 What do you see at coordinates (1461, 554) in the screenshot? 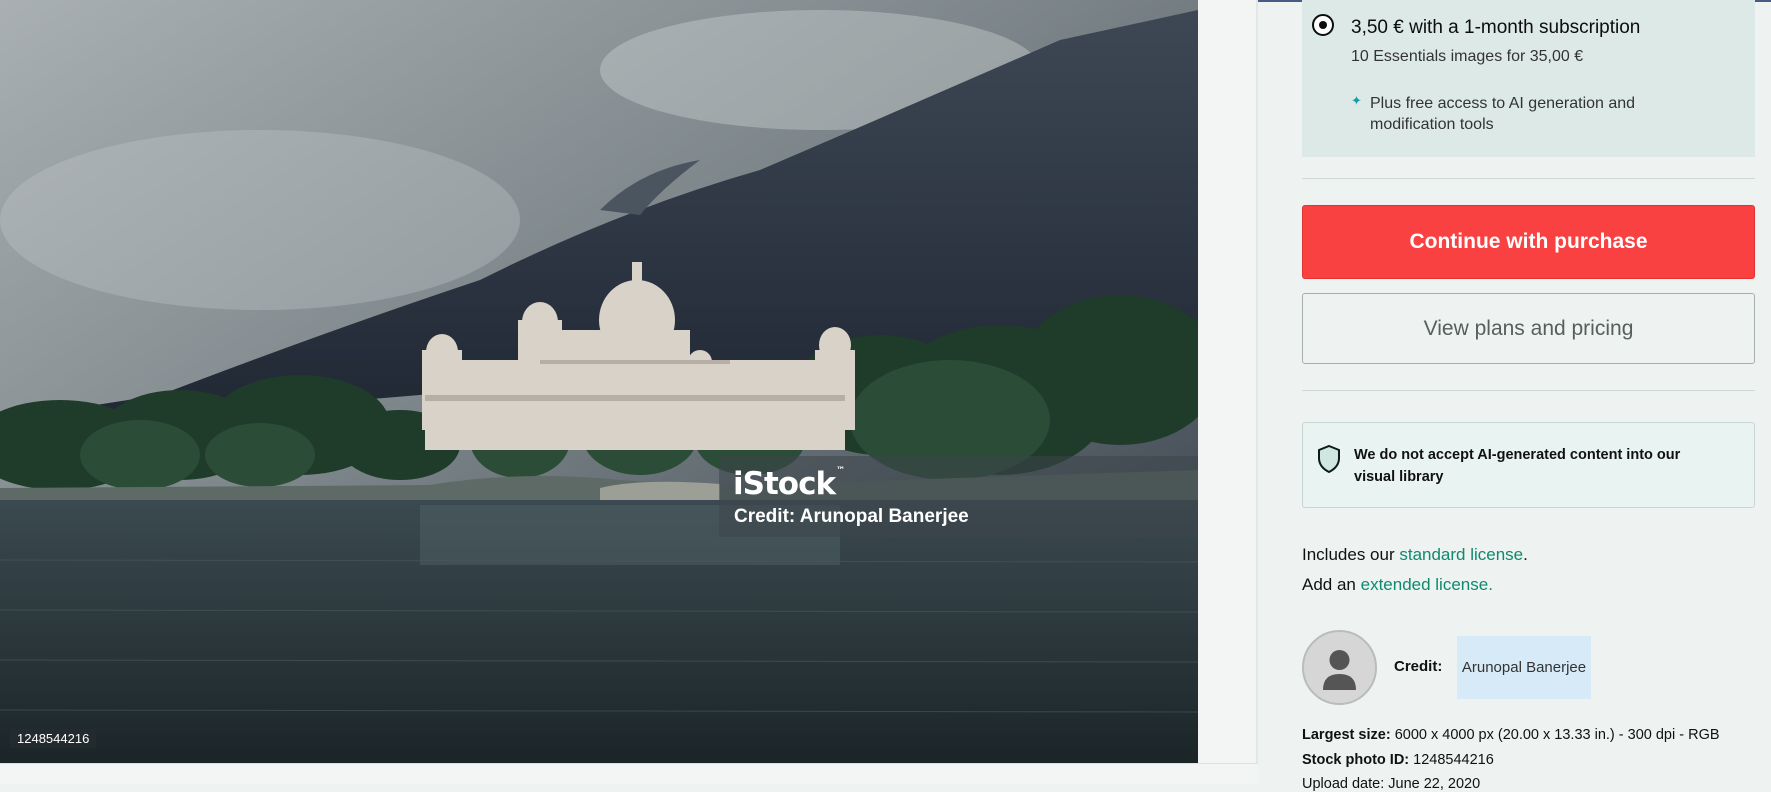
I see `standard-license-link: standard license` at bounding box center [1461, 554].